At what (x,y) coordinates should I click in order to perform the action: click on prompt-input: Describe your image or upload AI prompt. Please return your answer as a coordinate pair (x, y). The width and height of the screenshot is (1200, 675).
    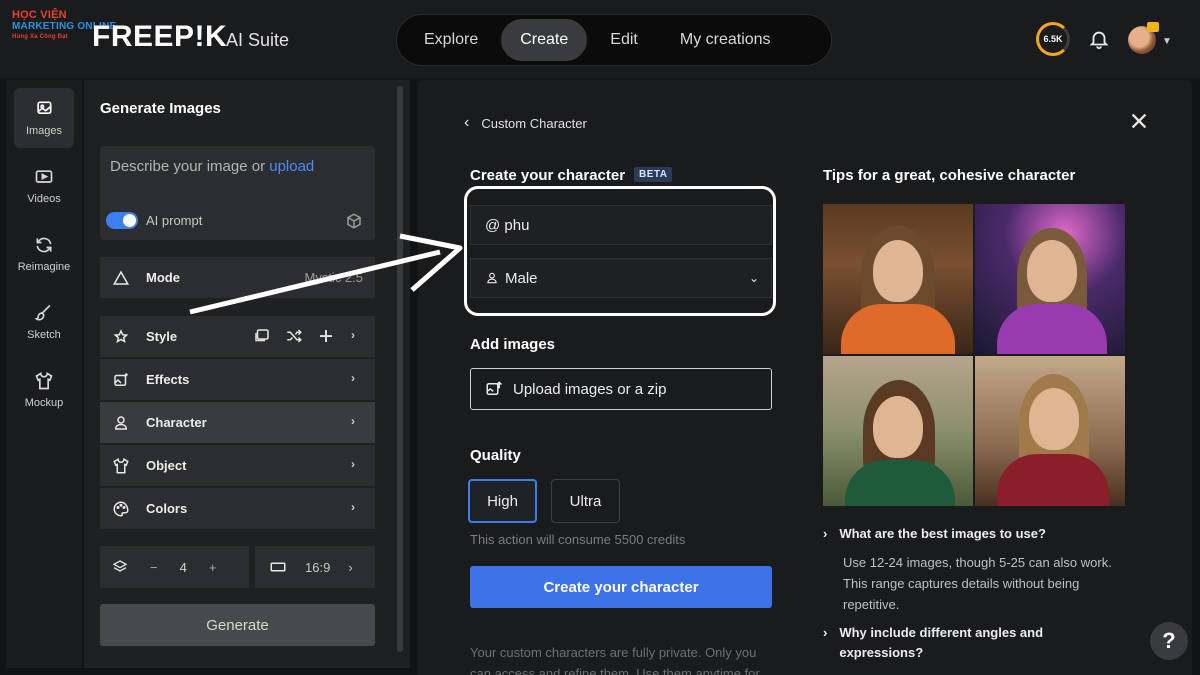
    Looking at the image, I should click on (237, 193).